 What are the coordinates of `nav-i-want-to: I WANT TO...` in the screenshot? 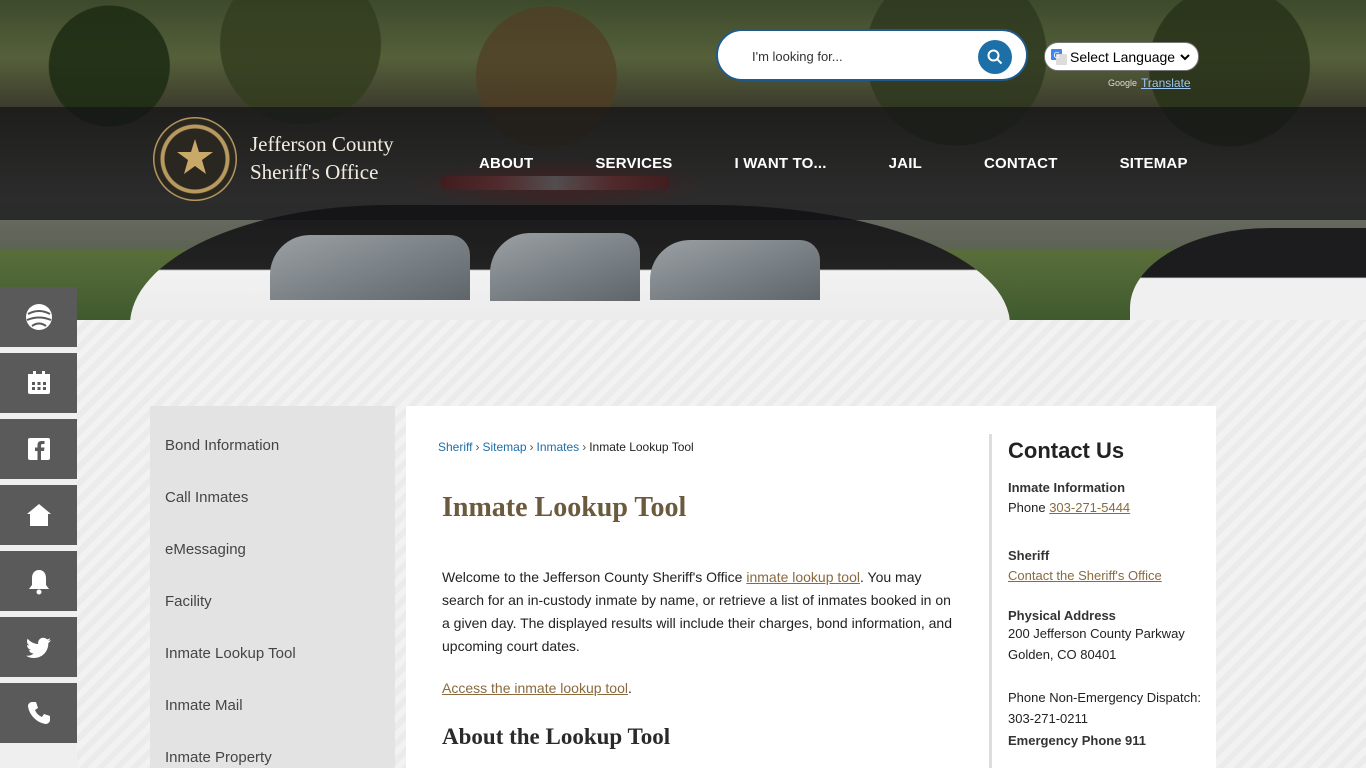 It's located at (781, 163).